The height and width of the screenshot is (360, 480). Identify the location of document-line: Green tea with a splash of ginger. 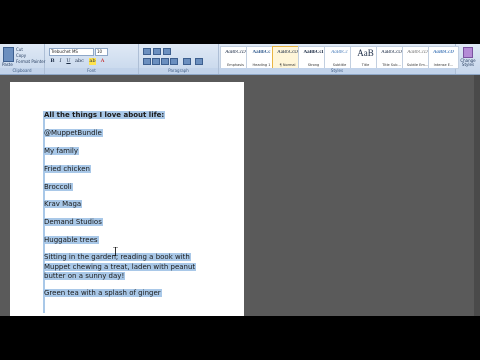
(102, 293).